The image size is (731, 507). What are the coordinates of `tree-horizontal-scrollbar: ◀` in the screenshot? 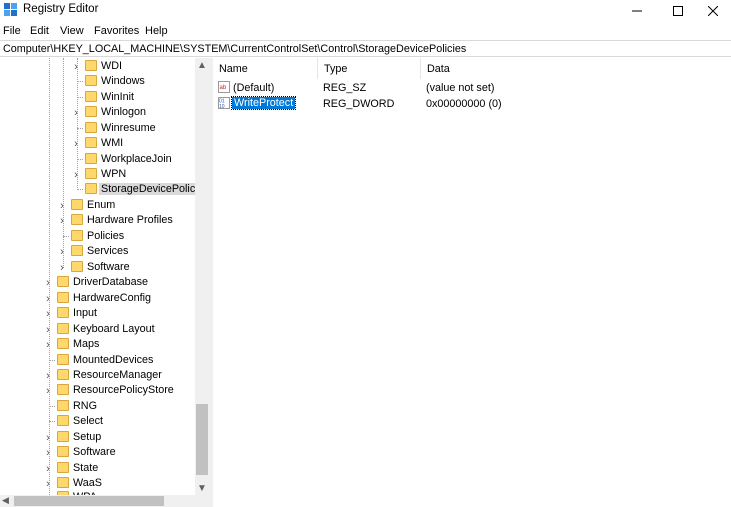 It's located at (104, 501).